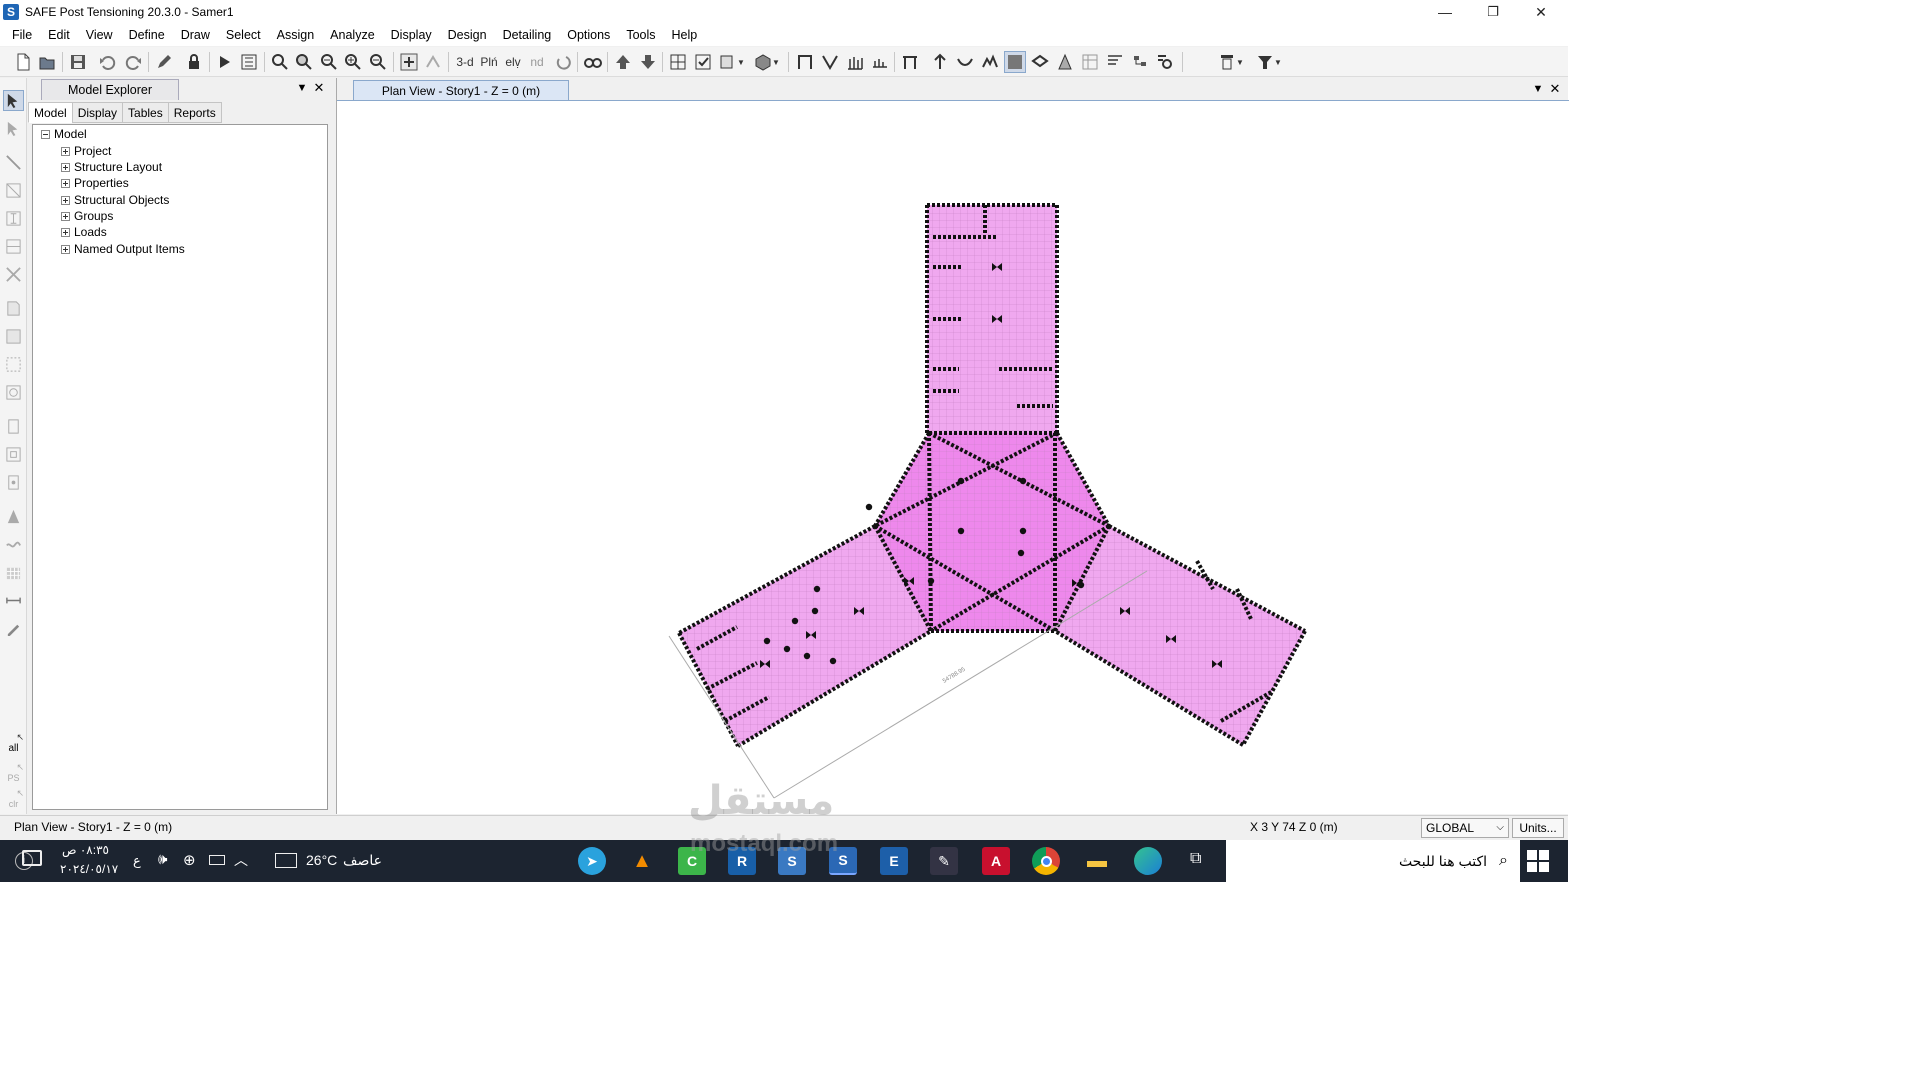  I want to click on sketch-tool-icon: ✎, so click(944, 861).